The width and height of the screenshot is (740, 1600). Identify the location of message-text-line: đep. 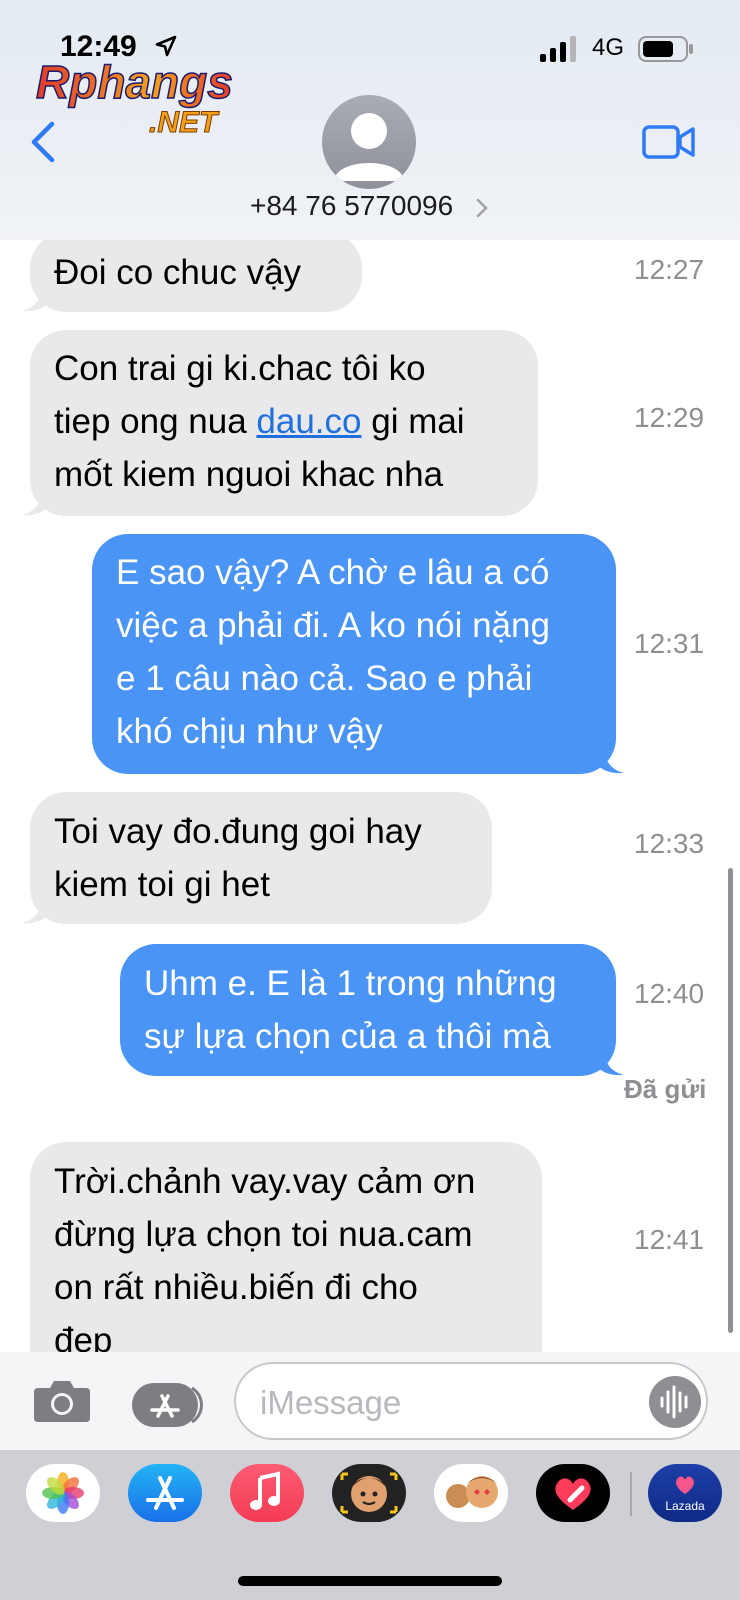
(83, 1336).